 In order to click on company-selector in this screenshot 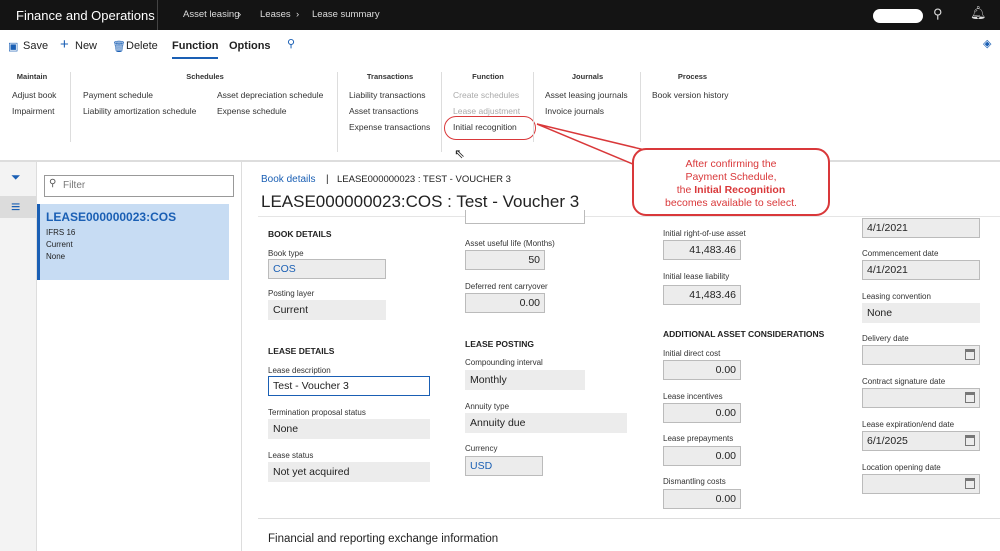, I will do `click(898, 16)`.